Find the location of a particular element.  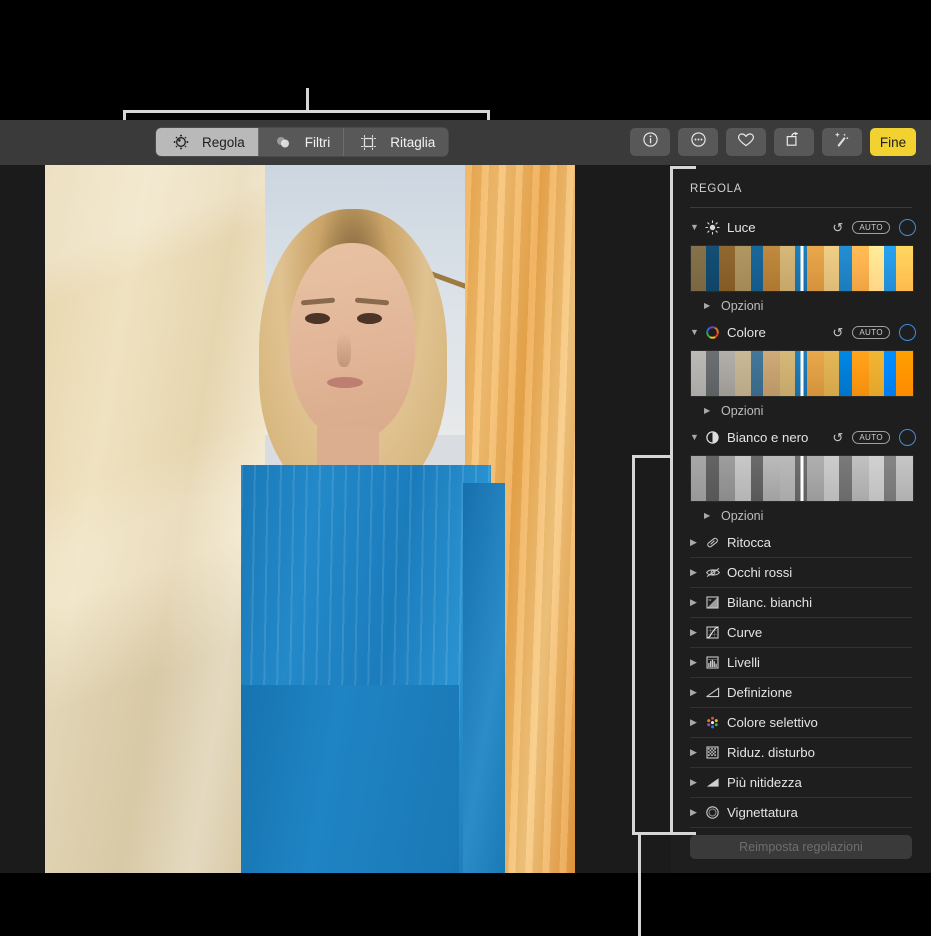

callout-panel-bracket-top is located at coordinates (683, 167).